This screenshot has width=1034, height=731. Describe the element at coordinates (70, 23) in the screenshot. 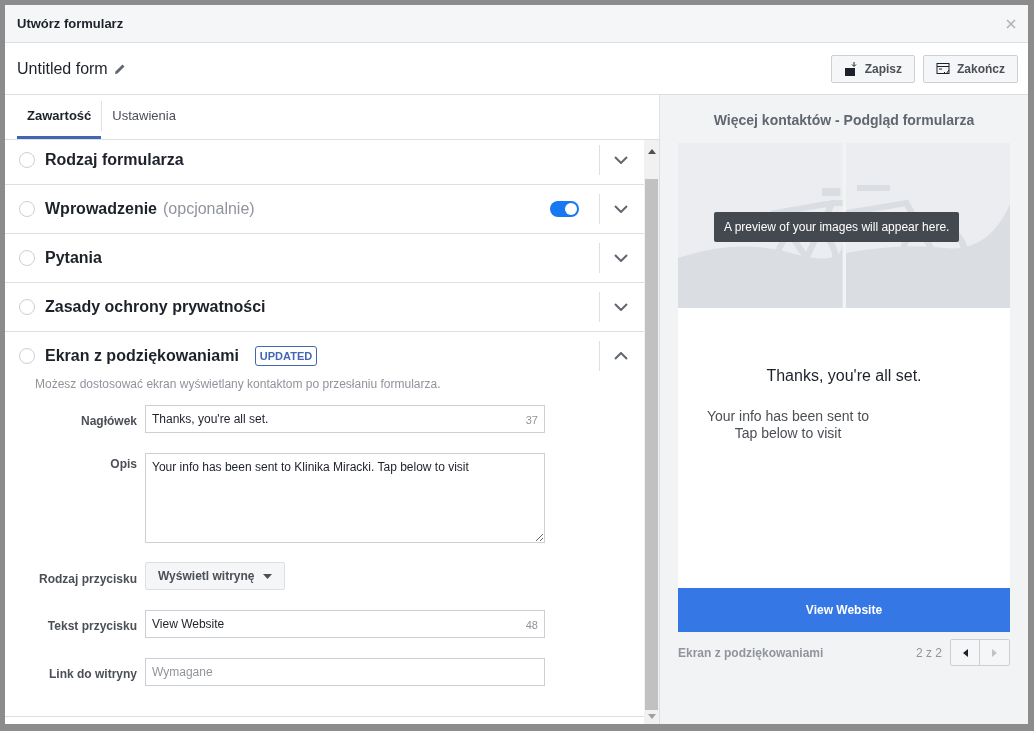

I see `dialog-title: Utwórz formularz` at that location.